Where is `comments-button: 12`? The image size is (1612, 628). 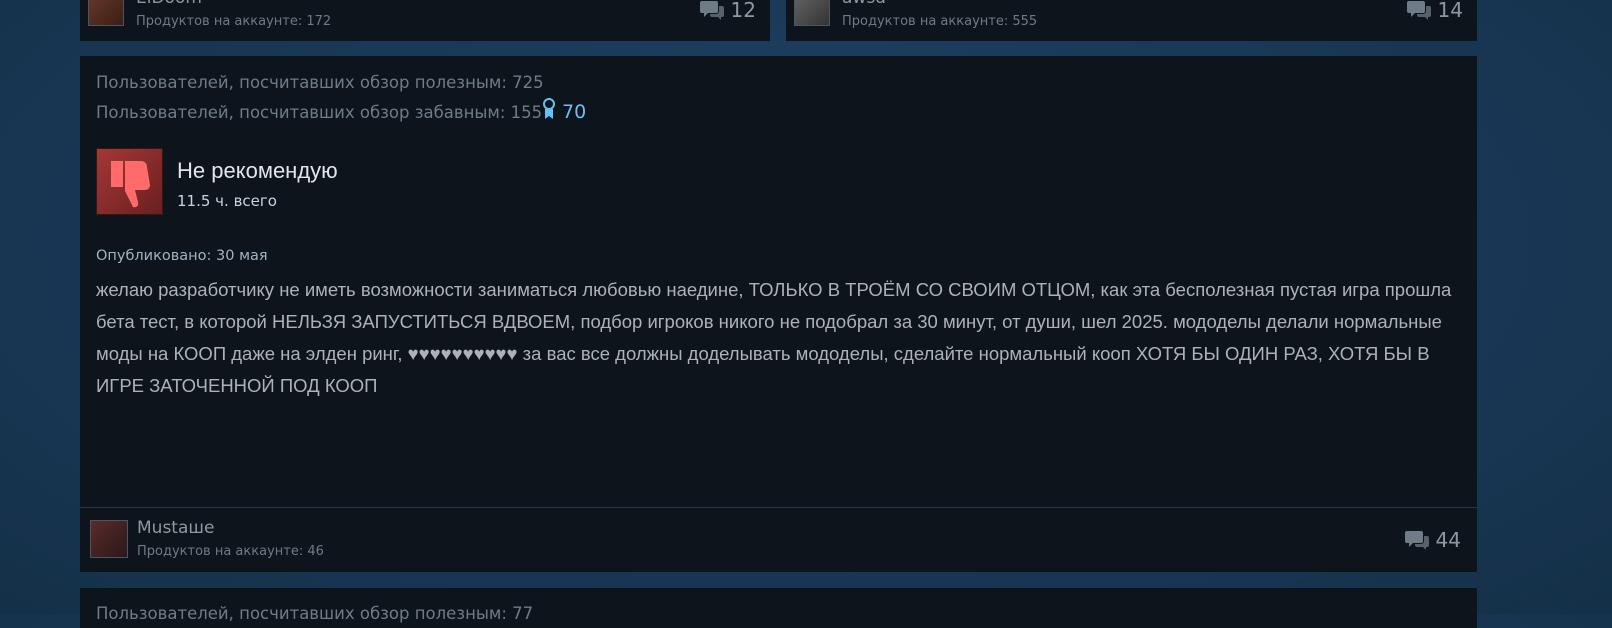
comments-button: 12 is located at coordinates (727, 11).